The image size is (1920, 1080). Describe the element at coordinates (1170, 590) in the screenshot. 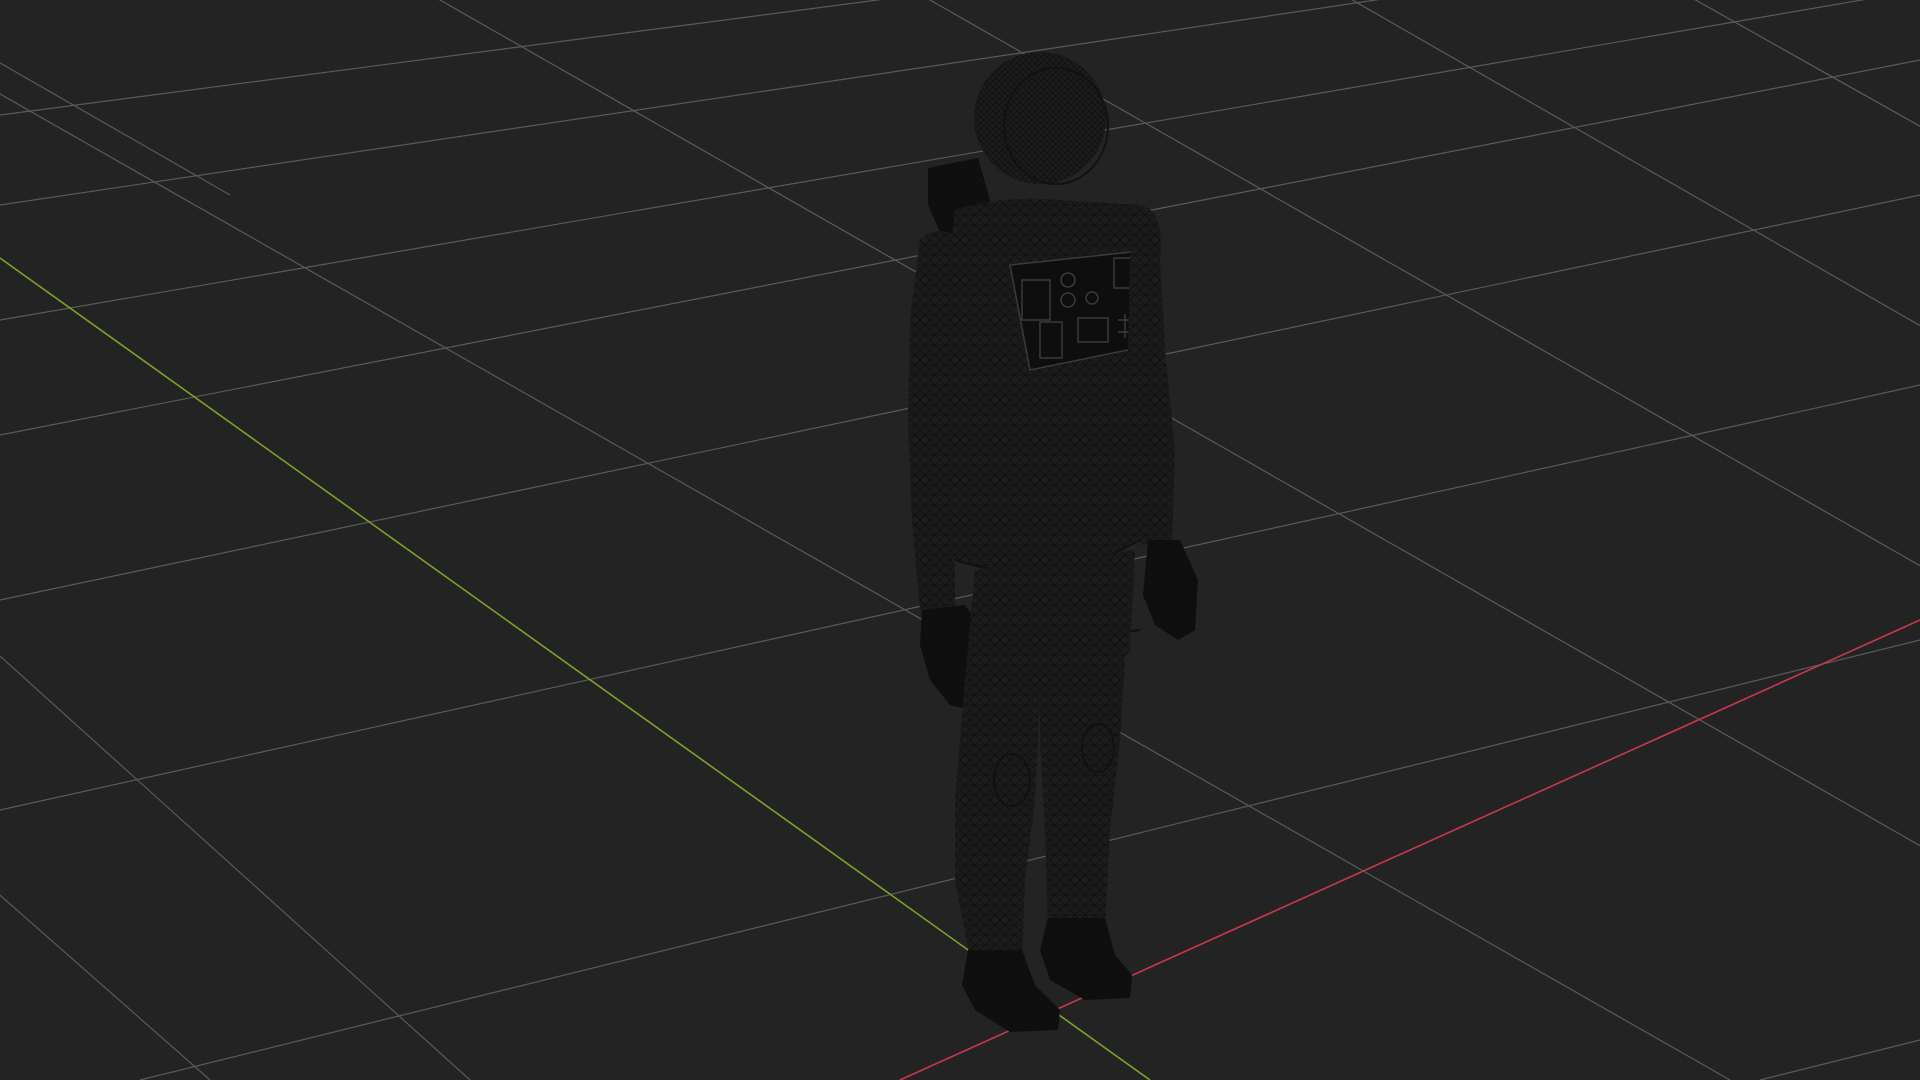

I see `right-glove` at that location.